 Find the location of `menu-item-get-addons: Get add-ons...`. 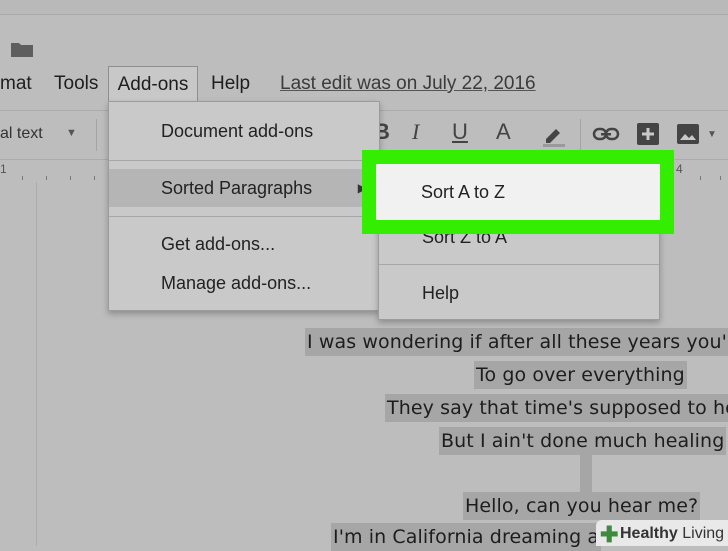

menu-item-get-addons: Get add-ons... is located at coordinates (244, 244).